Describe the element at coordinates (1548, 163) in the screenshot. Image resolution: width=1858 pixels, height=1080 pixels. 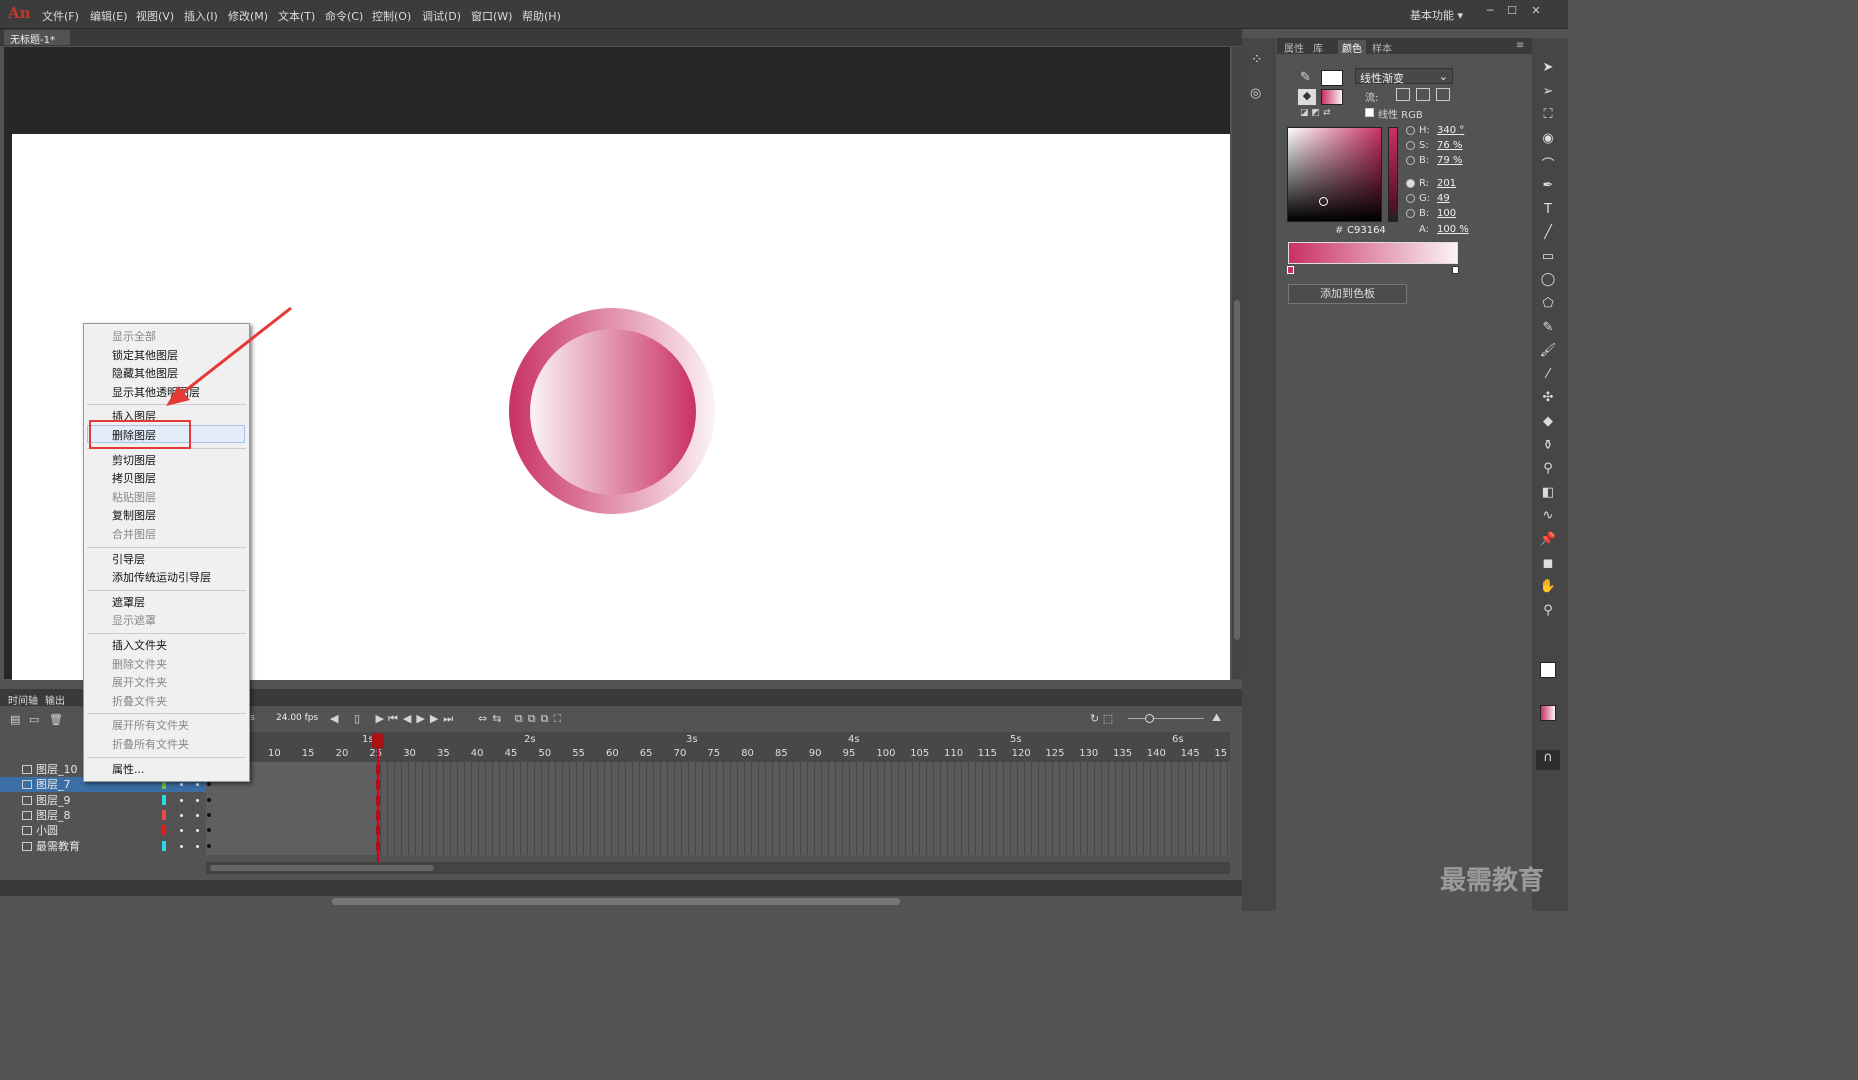
I see `lasso-icon: ⌒` at that location.